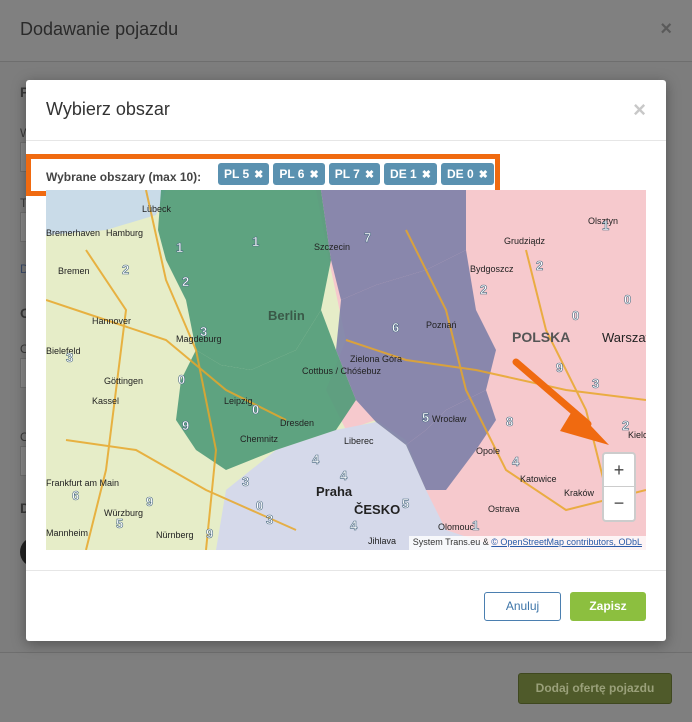  What do you see at coordinates (238, 401) in the screenshot?
I see `city-label: Leipzig` at bounding box center [238, 401].